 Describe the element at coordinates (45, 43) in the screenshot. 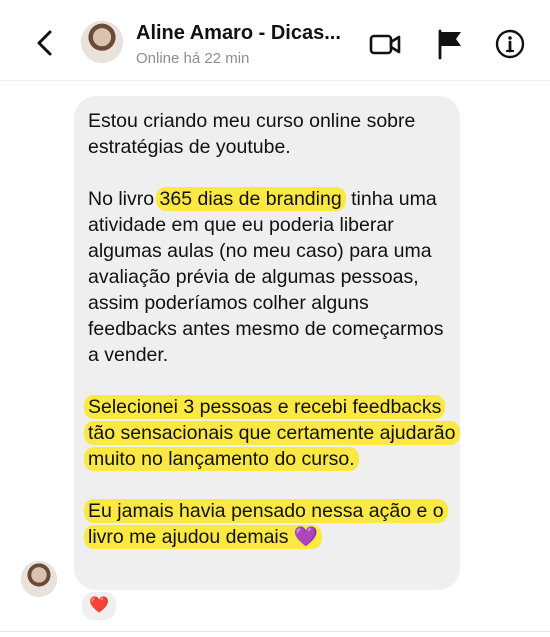

I see `back-chevron-icon` at that location.